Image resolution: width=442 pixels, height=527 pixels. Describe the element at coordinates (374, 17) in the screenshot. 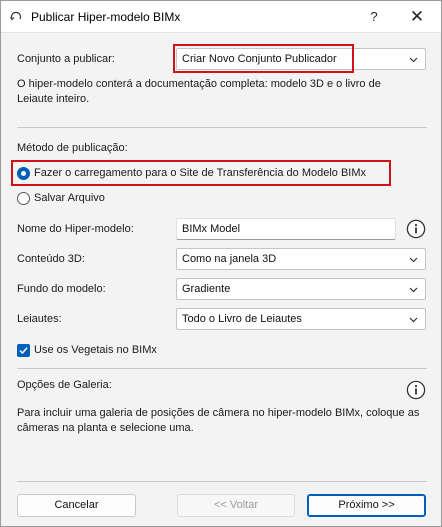

I see `help-button: ?` at that location.